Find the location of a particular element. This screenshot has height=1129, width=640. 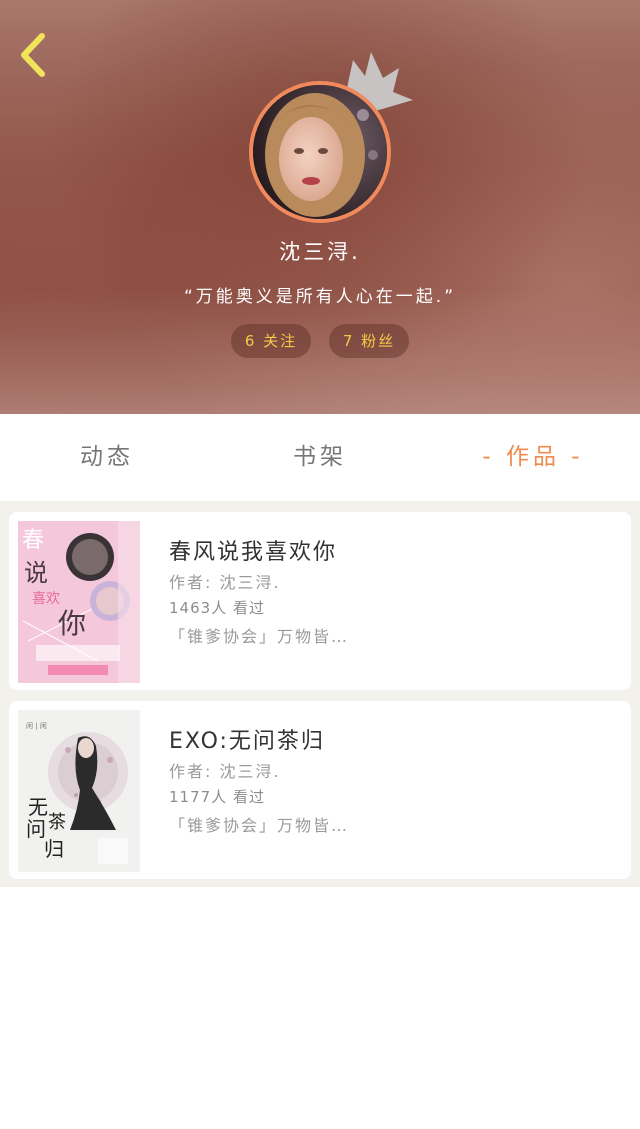

book-cover: 春 说 喜欢 你 is located at coordinates (79, 602).